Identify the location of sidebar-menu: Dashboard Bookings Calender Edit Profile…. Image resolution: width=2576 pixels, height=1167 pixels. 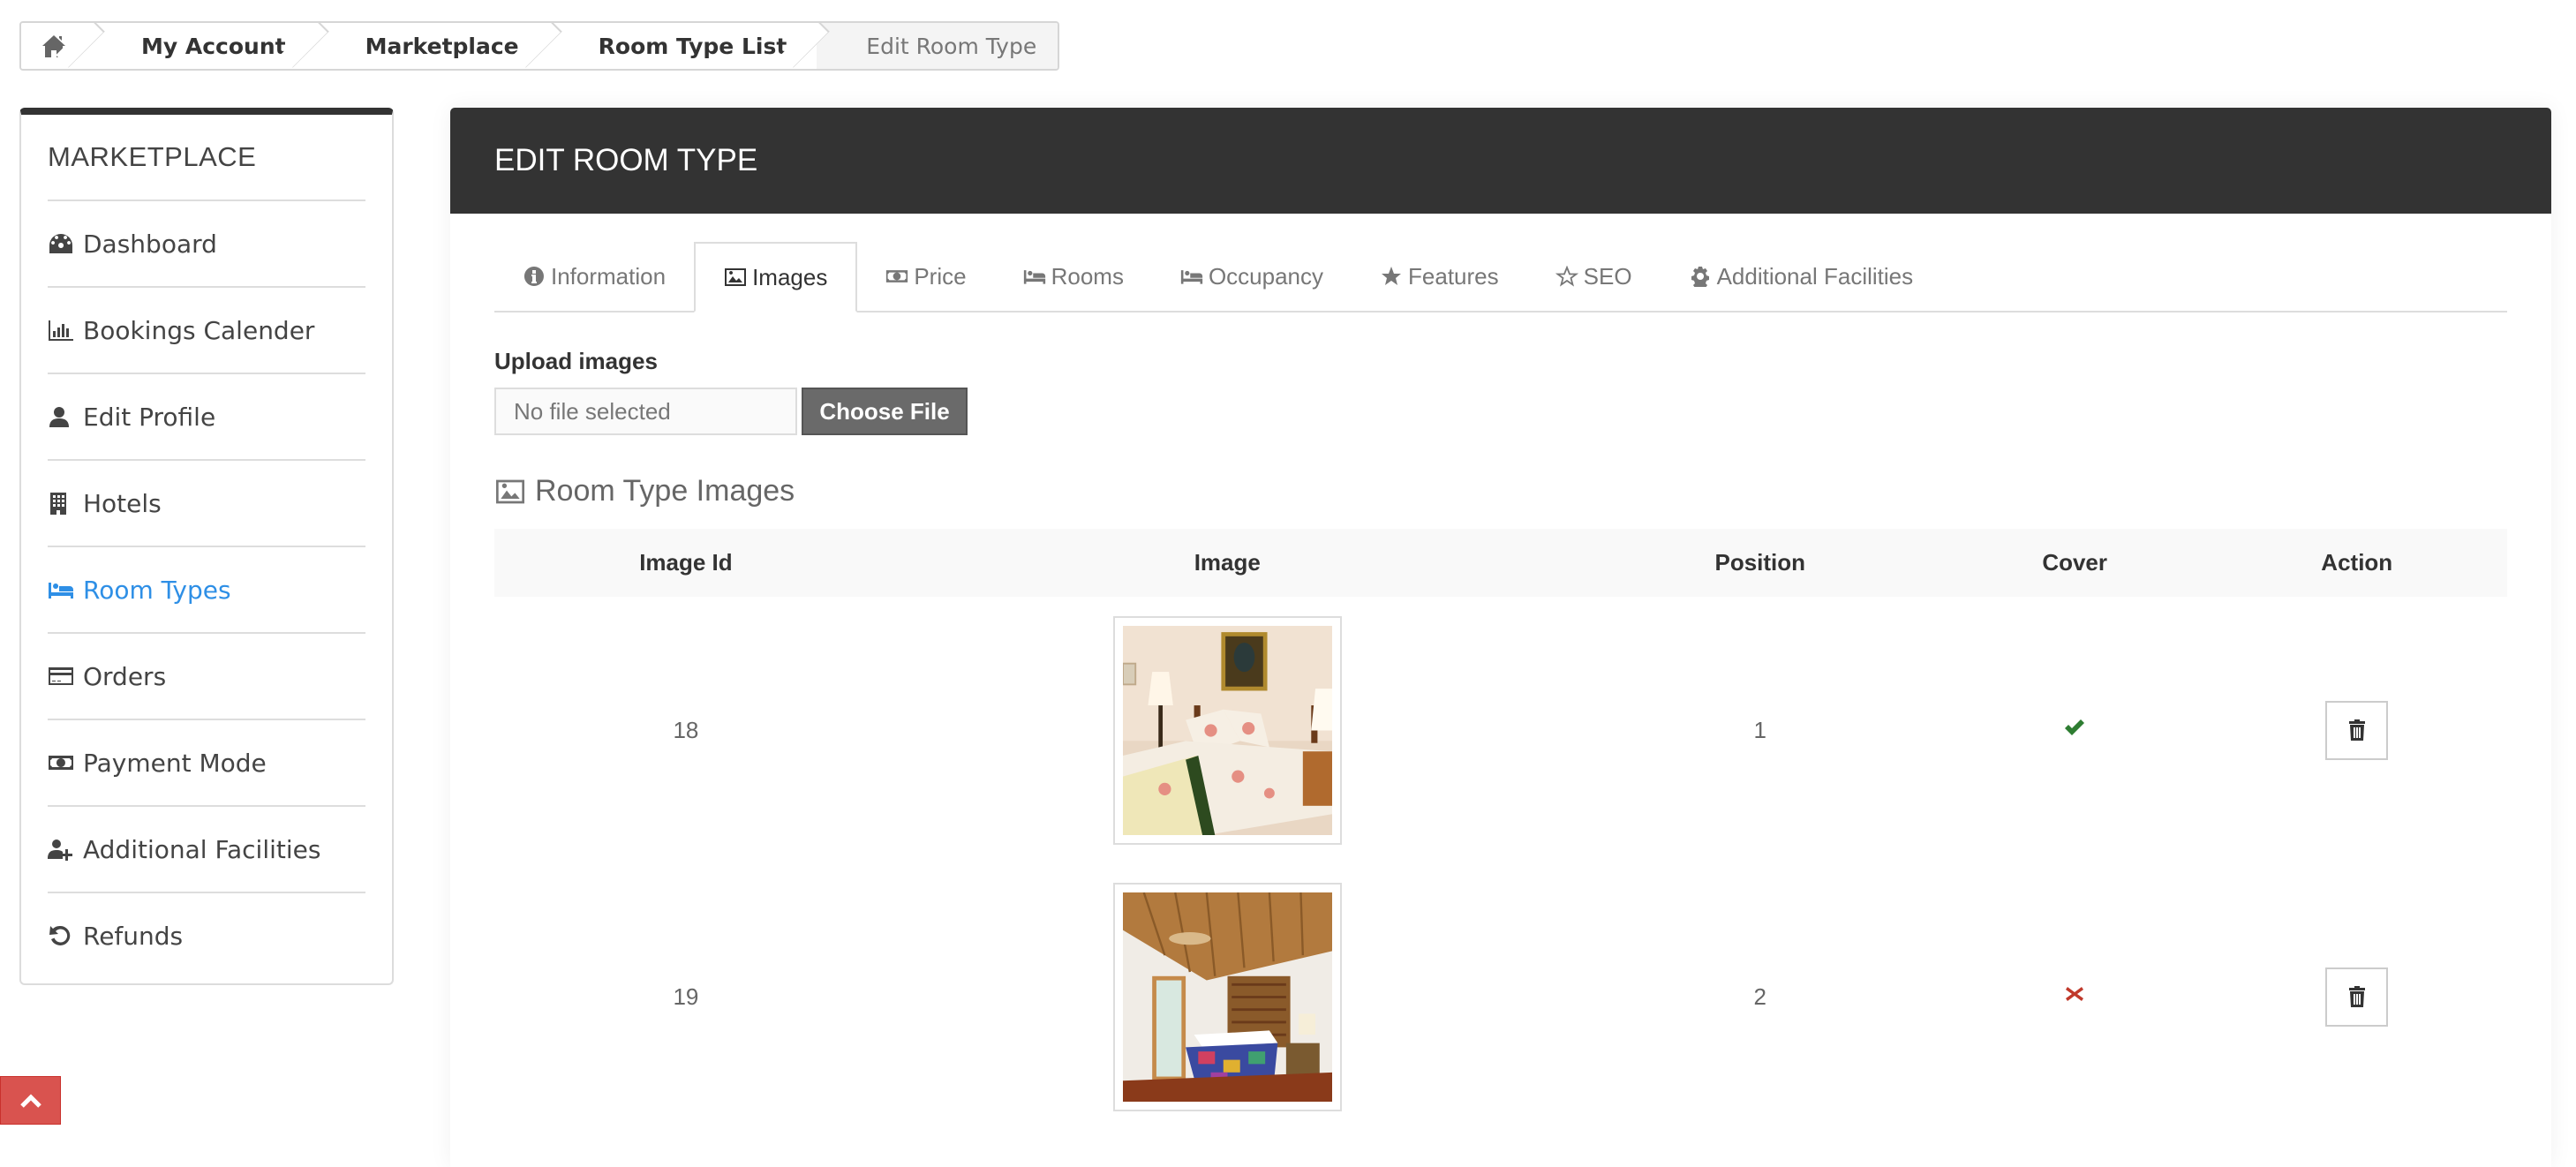
(207, 589).